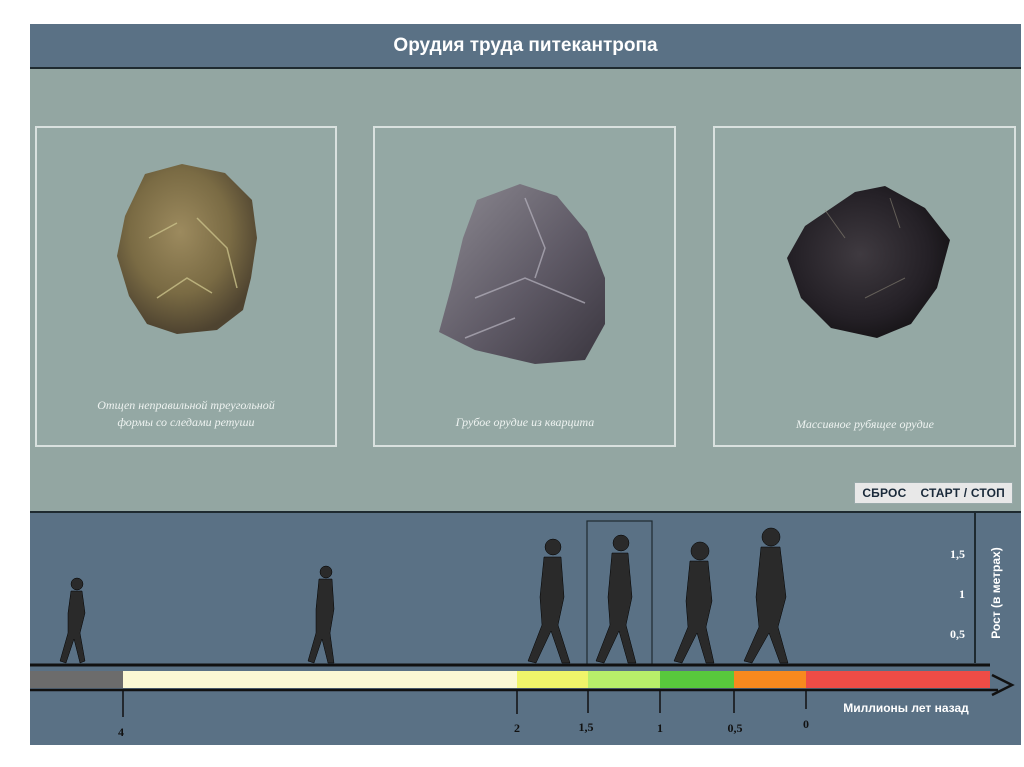 The height and width of the screenshot is (767, 1024). I want to click on time-tick-1: 1, so click(660, 728).